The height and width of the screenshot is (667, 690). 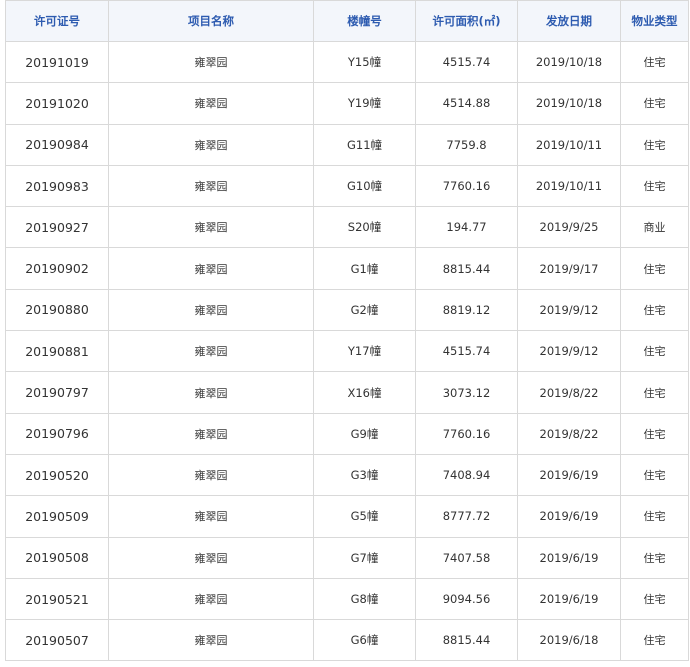 I want to click on cell-permit-area: 8819.12, so click(x=466, y=310).